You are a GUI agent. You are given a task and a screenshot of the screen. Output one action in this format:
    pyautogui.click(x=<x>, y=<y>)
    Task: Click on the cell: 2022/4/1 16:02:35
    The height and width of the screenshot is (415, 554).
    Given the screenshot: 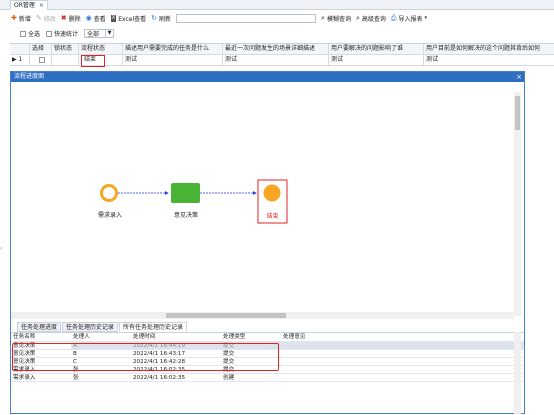 What is the action you would take?
    pyautogui.click(x=159, y=378)
    